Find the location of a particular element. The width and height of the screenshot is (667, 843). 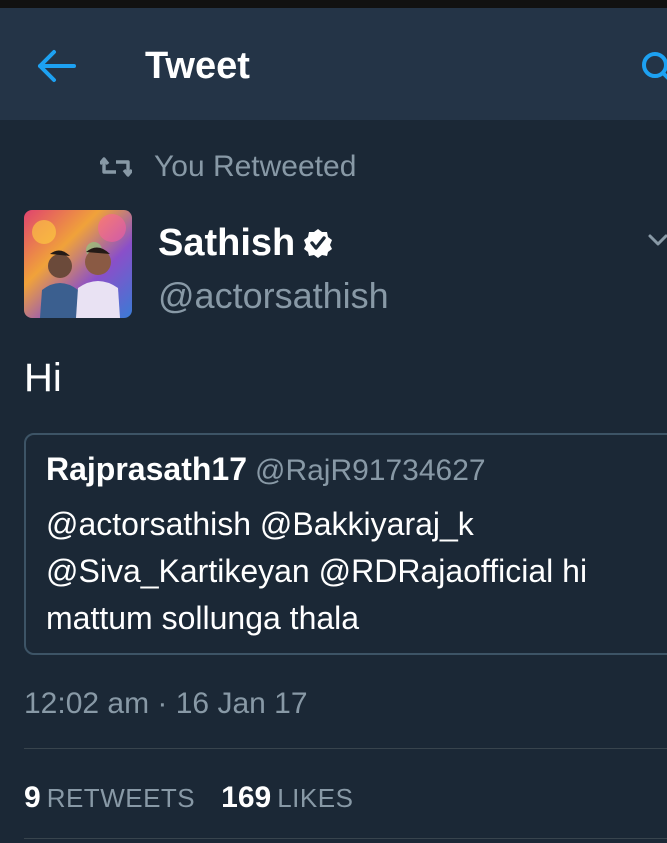

social-context-text: You Retweeted is located at coordinates (255, 166).